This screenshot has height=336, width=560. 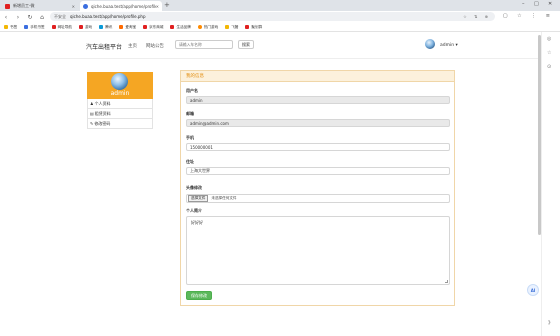 I want to click on user-menu: admin ▾, so click(x=449, y=45).